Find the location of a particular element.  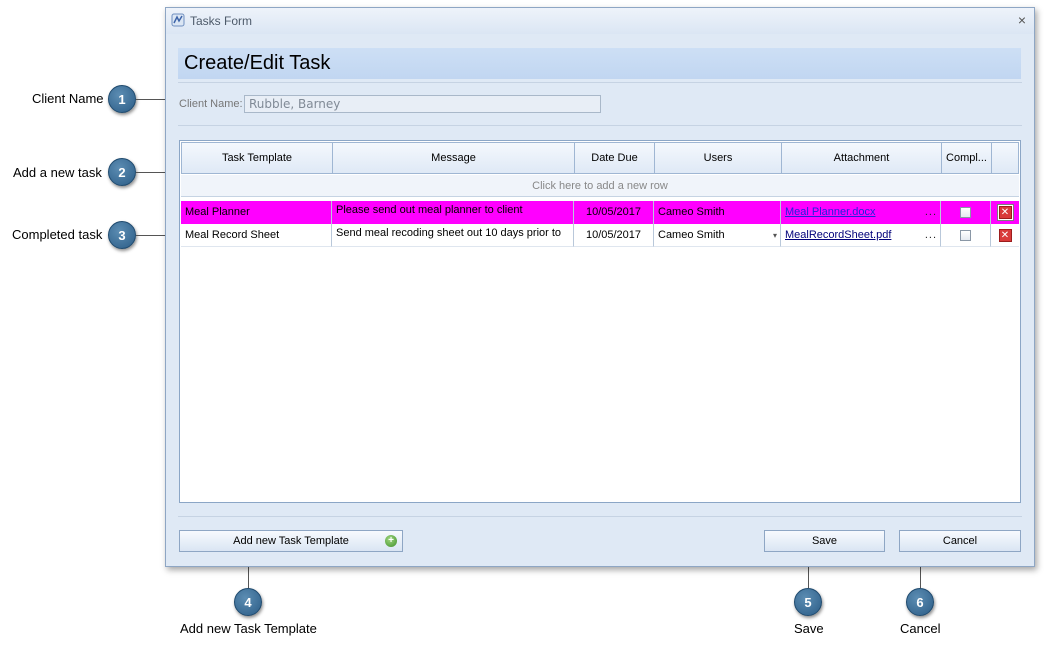

cell-message: Please send out meal planner to client is located at coordinates (453, 212).